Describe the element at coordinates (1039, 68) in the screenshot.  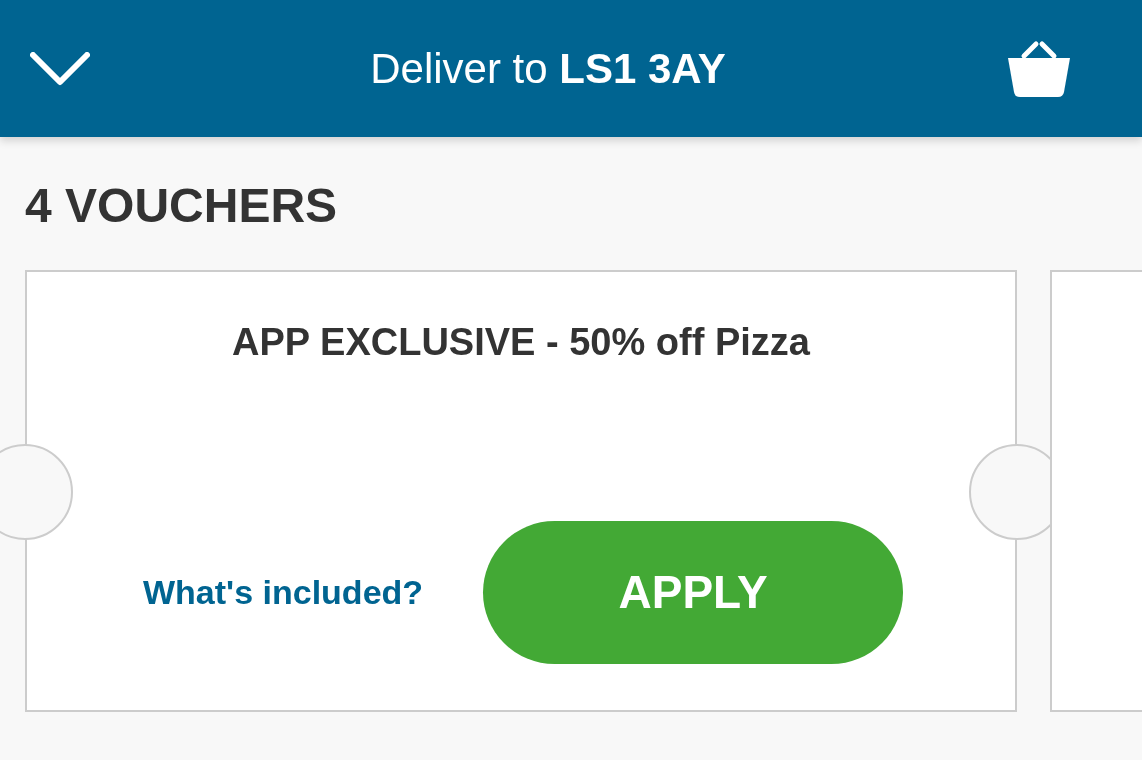
I see `basket-icon` at that location.